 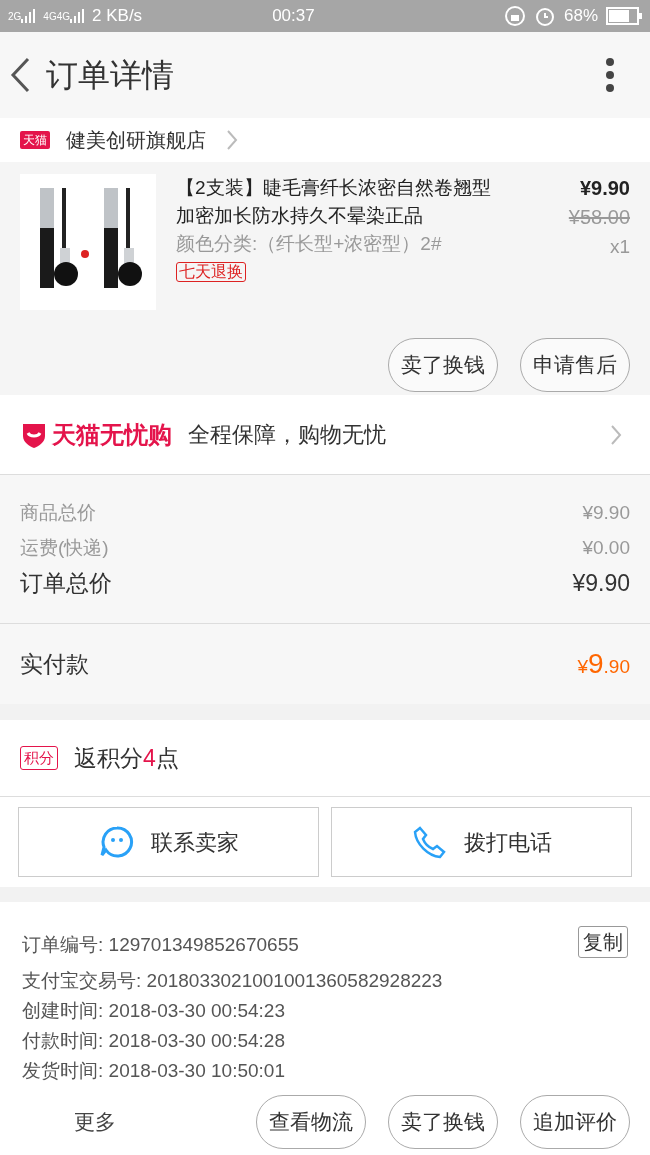 What do you see at coordinates (544, 16) in the screenshot?
I see `alarm-icon` at bounding box center [544, 16].